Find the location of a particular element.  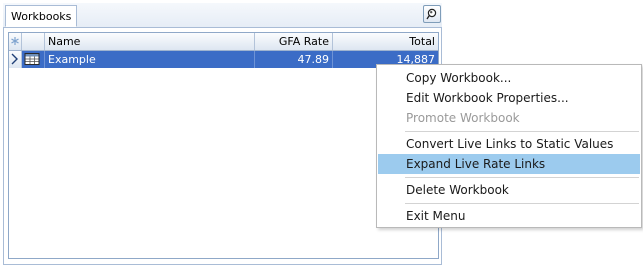

row-indicator is located at coordinates (15, 59).